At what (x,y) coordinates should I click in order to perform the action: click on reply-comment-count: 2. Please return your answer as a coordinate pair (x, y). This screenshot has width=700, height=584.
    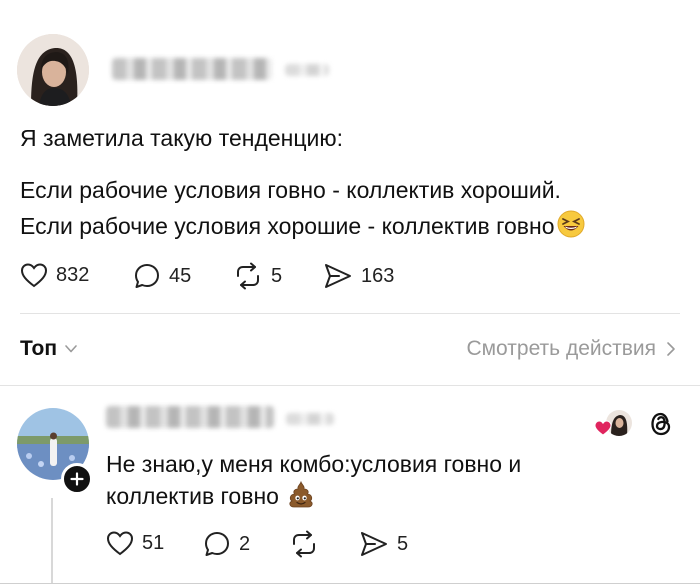
    Looking at the image, I should click on (245, 543).